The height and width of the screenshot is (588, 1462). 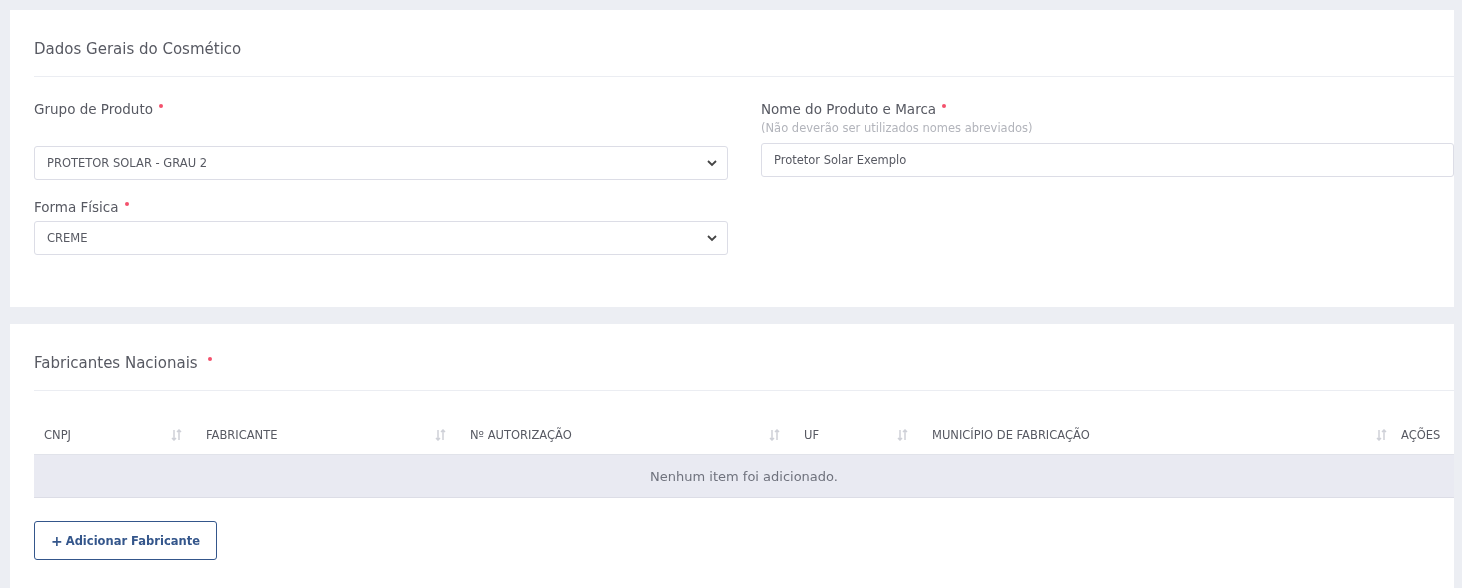 I want to click on field-hint: (Não deverão ser utilizados nomes abreviados), so click(x=897, y=129).